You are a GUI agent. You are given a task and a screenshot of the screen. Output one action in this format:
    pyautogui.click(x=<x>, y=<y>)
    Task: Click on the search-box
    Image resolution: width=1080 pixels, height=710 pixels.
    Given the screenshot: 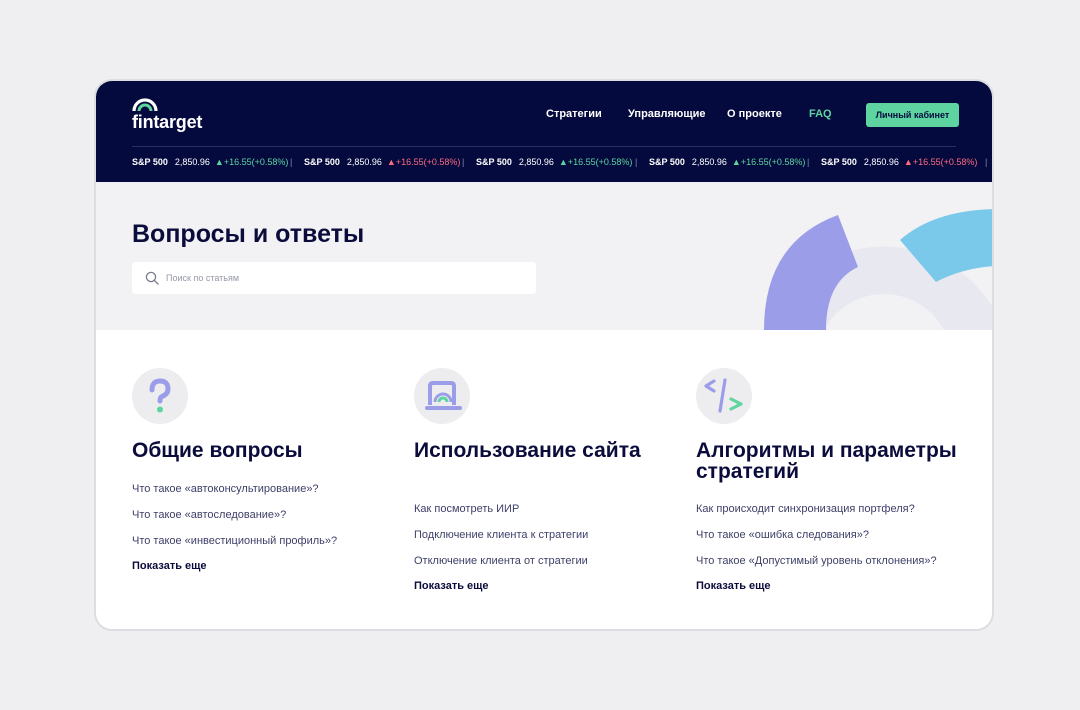 What is the action you would take?
    pyautogui.click(x=334, y=278)
    